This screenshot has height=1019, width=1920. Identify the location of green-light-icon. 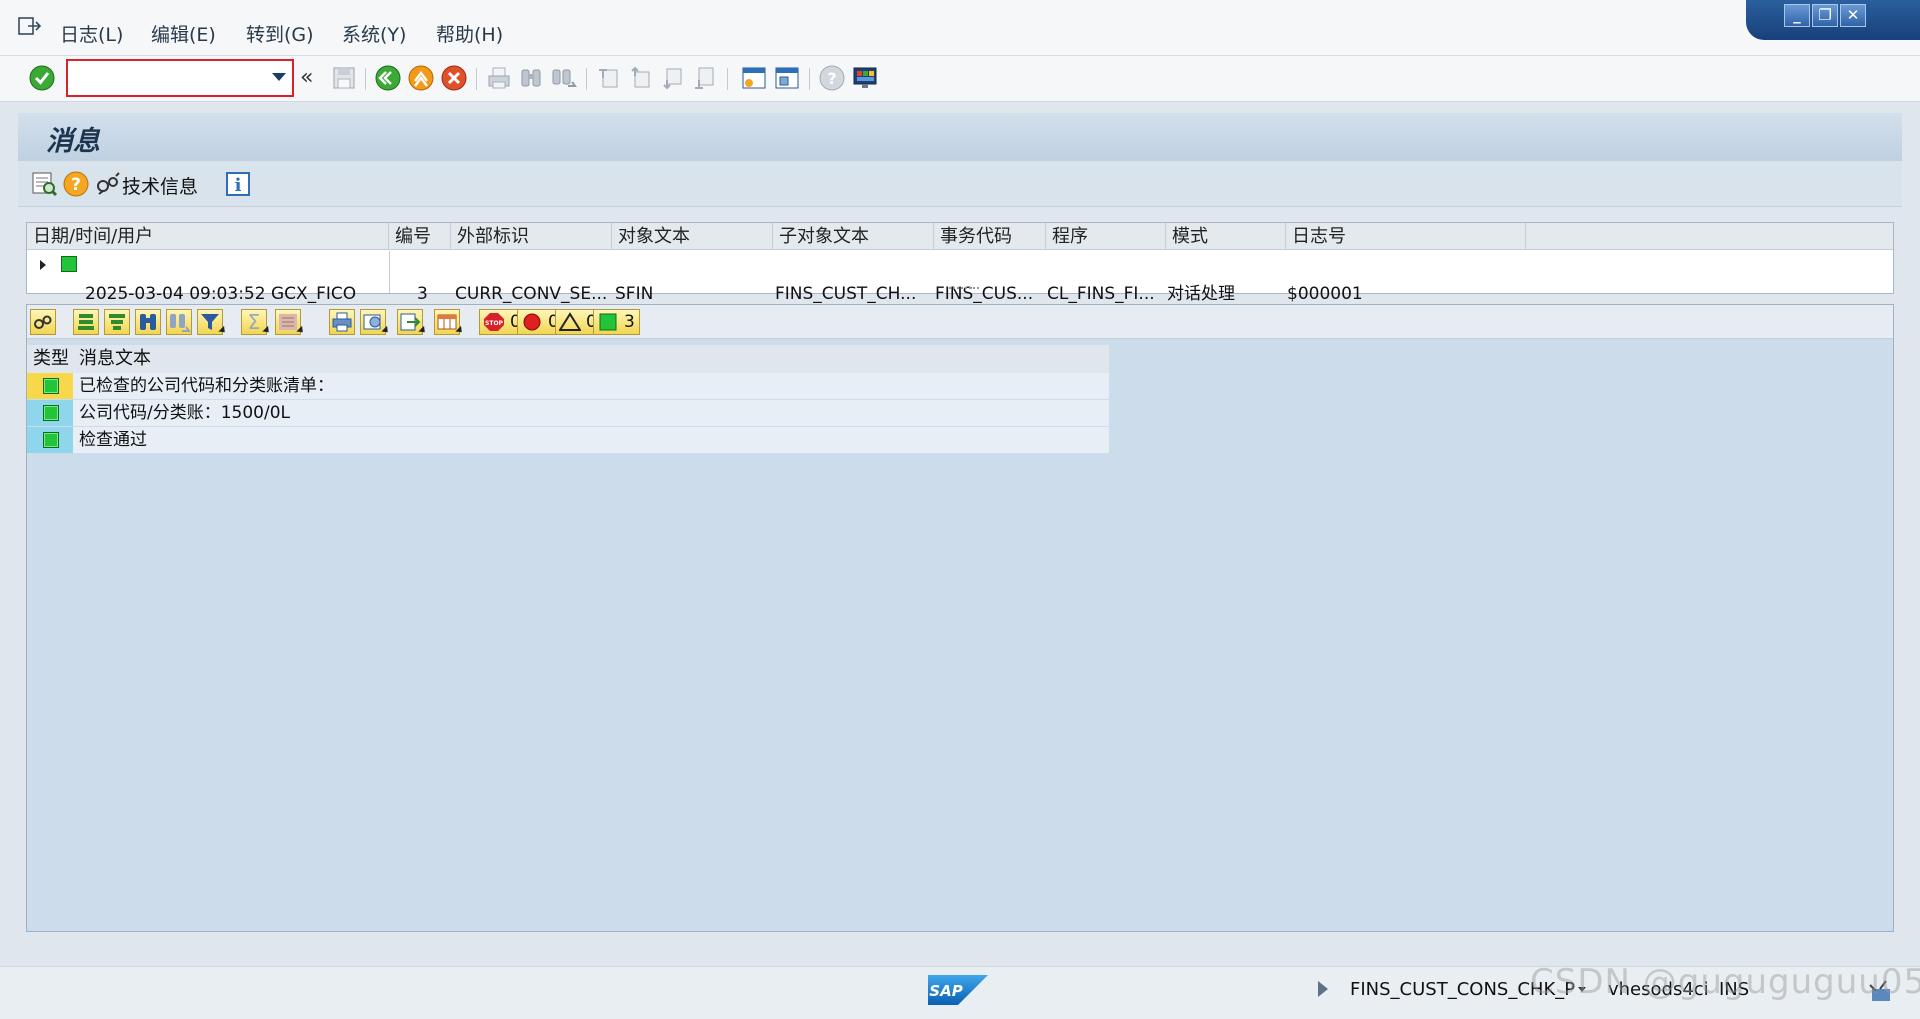
(608, 322).